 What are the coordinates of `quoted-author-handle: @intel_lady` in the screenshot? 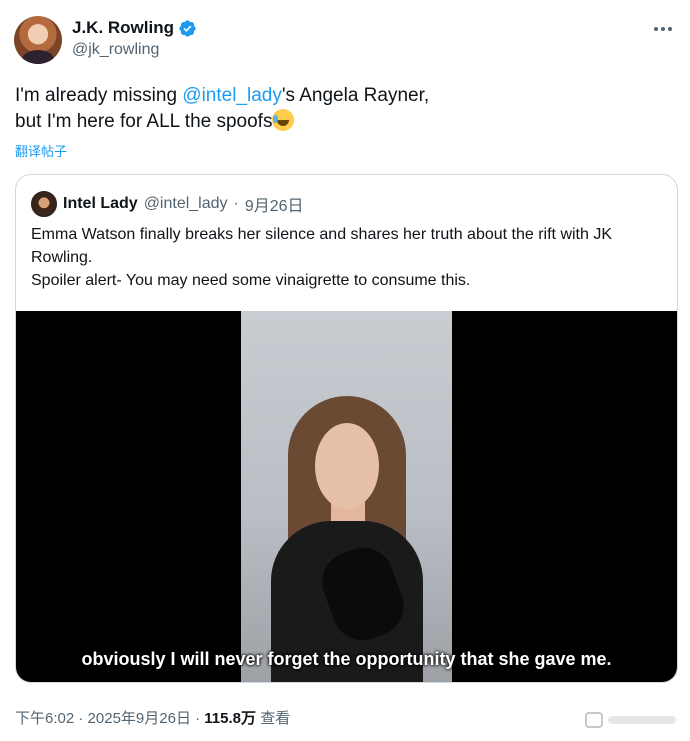 It's located at (185, 203).